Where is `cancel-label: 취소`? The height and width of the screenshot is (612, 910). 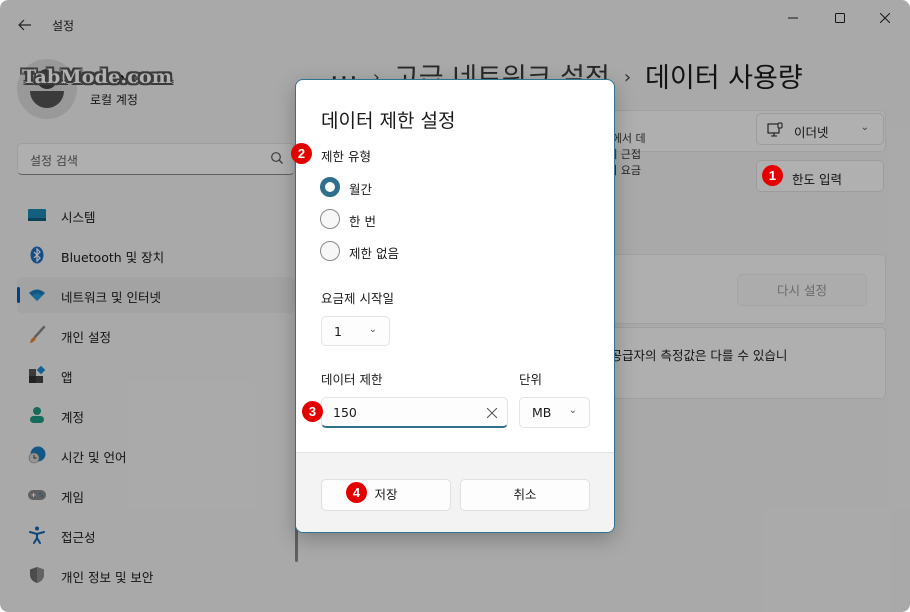
cancel-label: 취소 is located at coordinates (525, 494).